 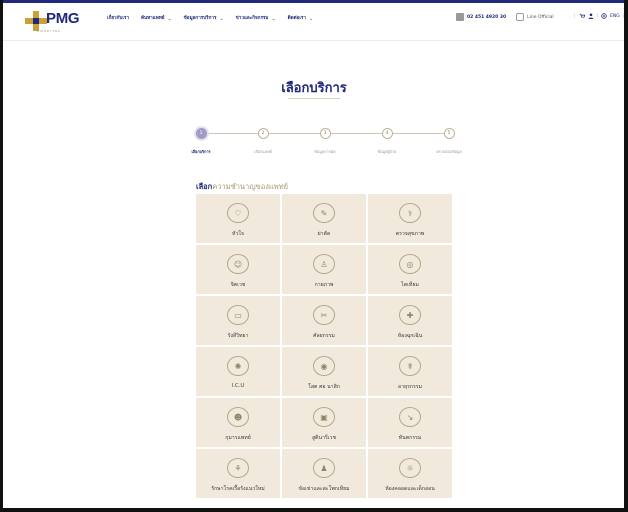 I want to click on specialty-label: ข้อเข่าและสะโพกเทียม, so click(x=324, y=489).